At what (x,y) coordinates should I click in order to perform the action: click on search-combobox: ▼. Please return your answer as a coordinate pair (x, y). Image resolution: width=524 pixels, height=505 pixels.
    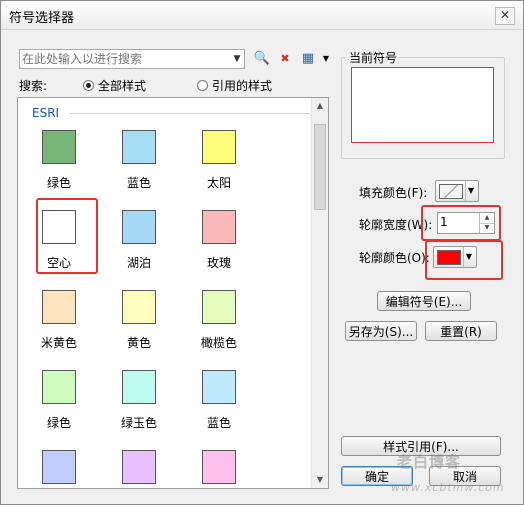
    Looking at the image, I should click on (132, 59).